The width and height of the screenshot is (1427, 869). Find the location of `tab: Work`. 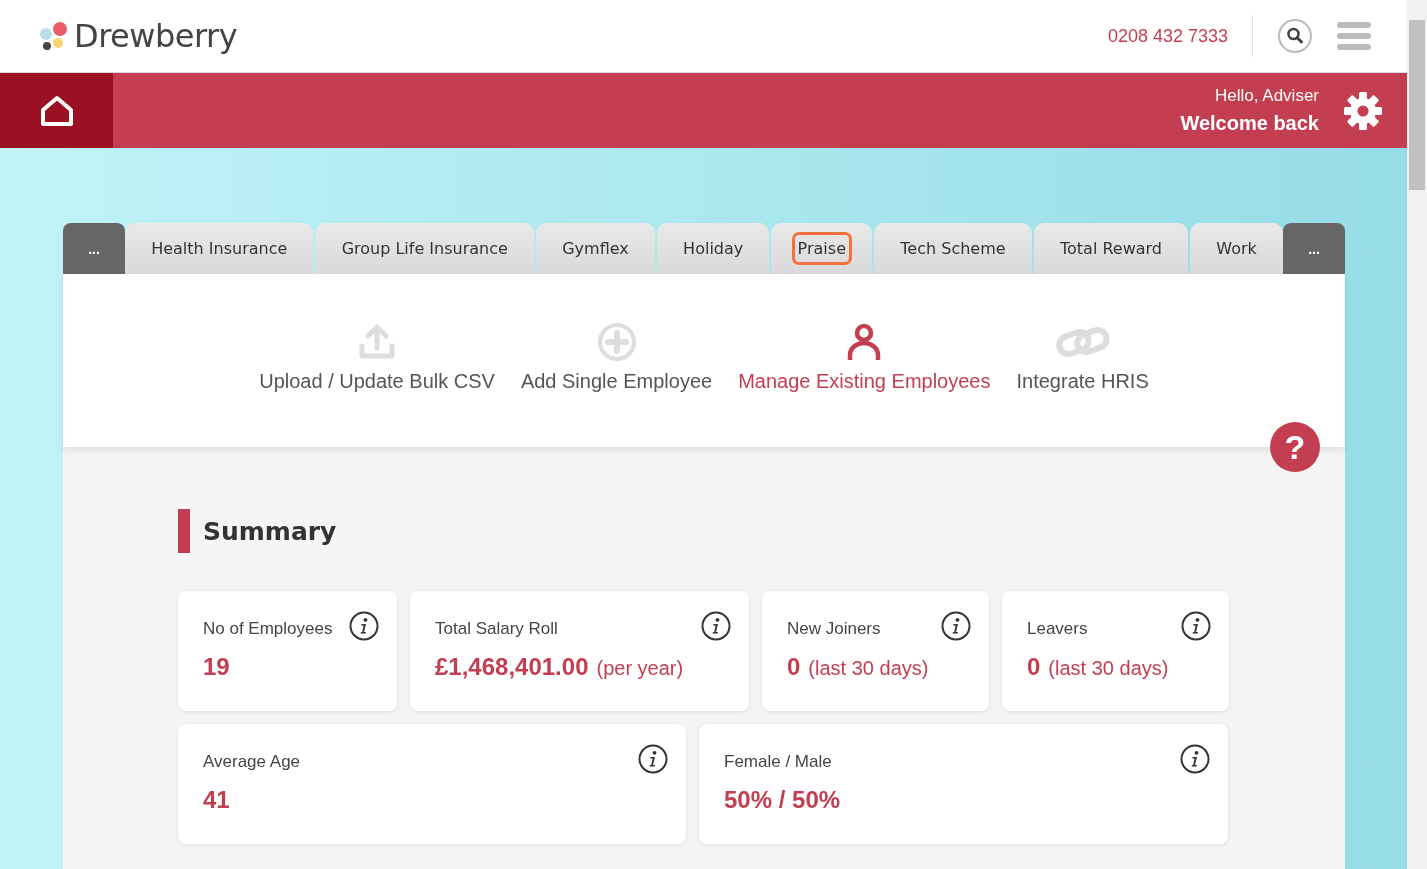

tab: Work is located at coordinates (1237, 248).